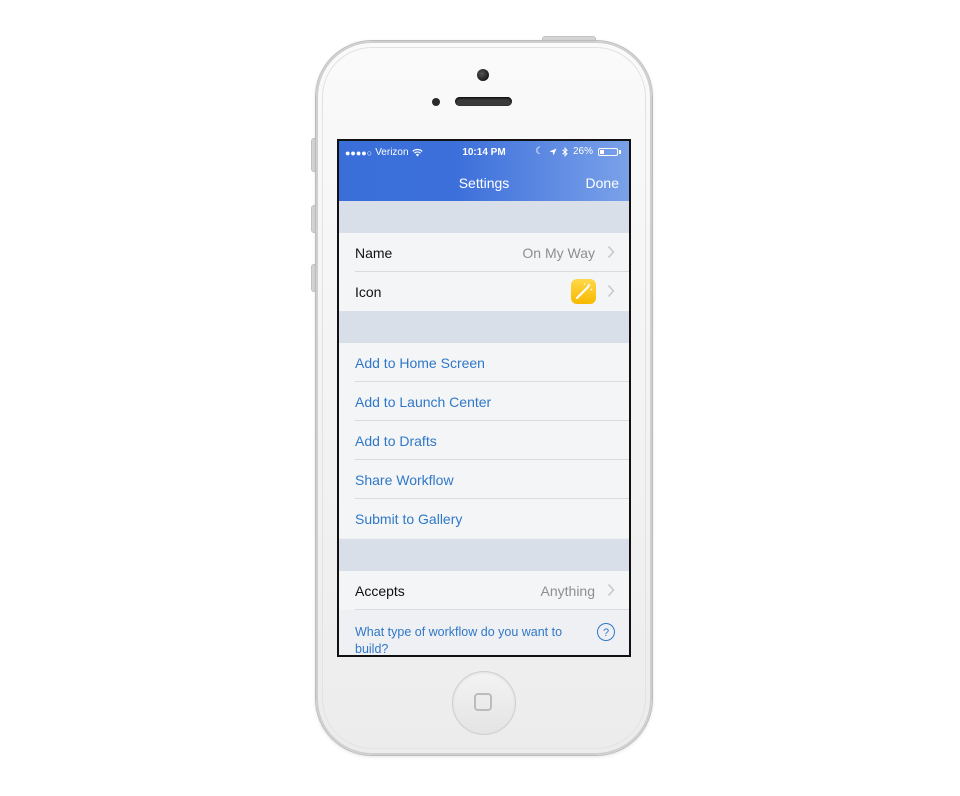 The image size is (960, 796). What do you see at coordinates (420, 363) in the screenshot?
I see `add-to-home-screen-button: Add to Home Screen` at bounding box center [420, 363].